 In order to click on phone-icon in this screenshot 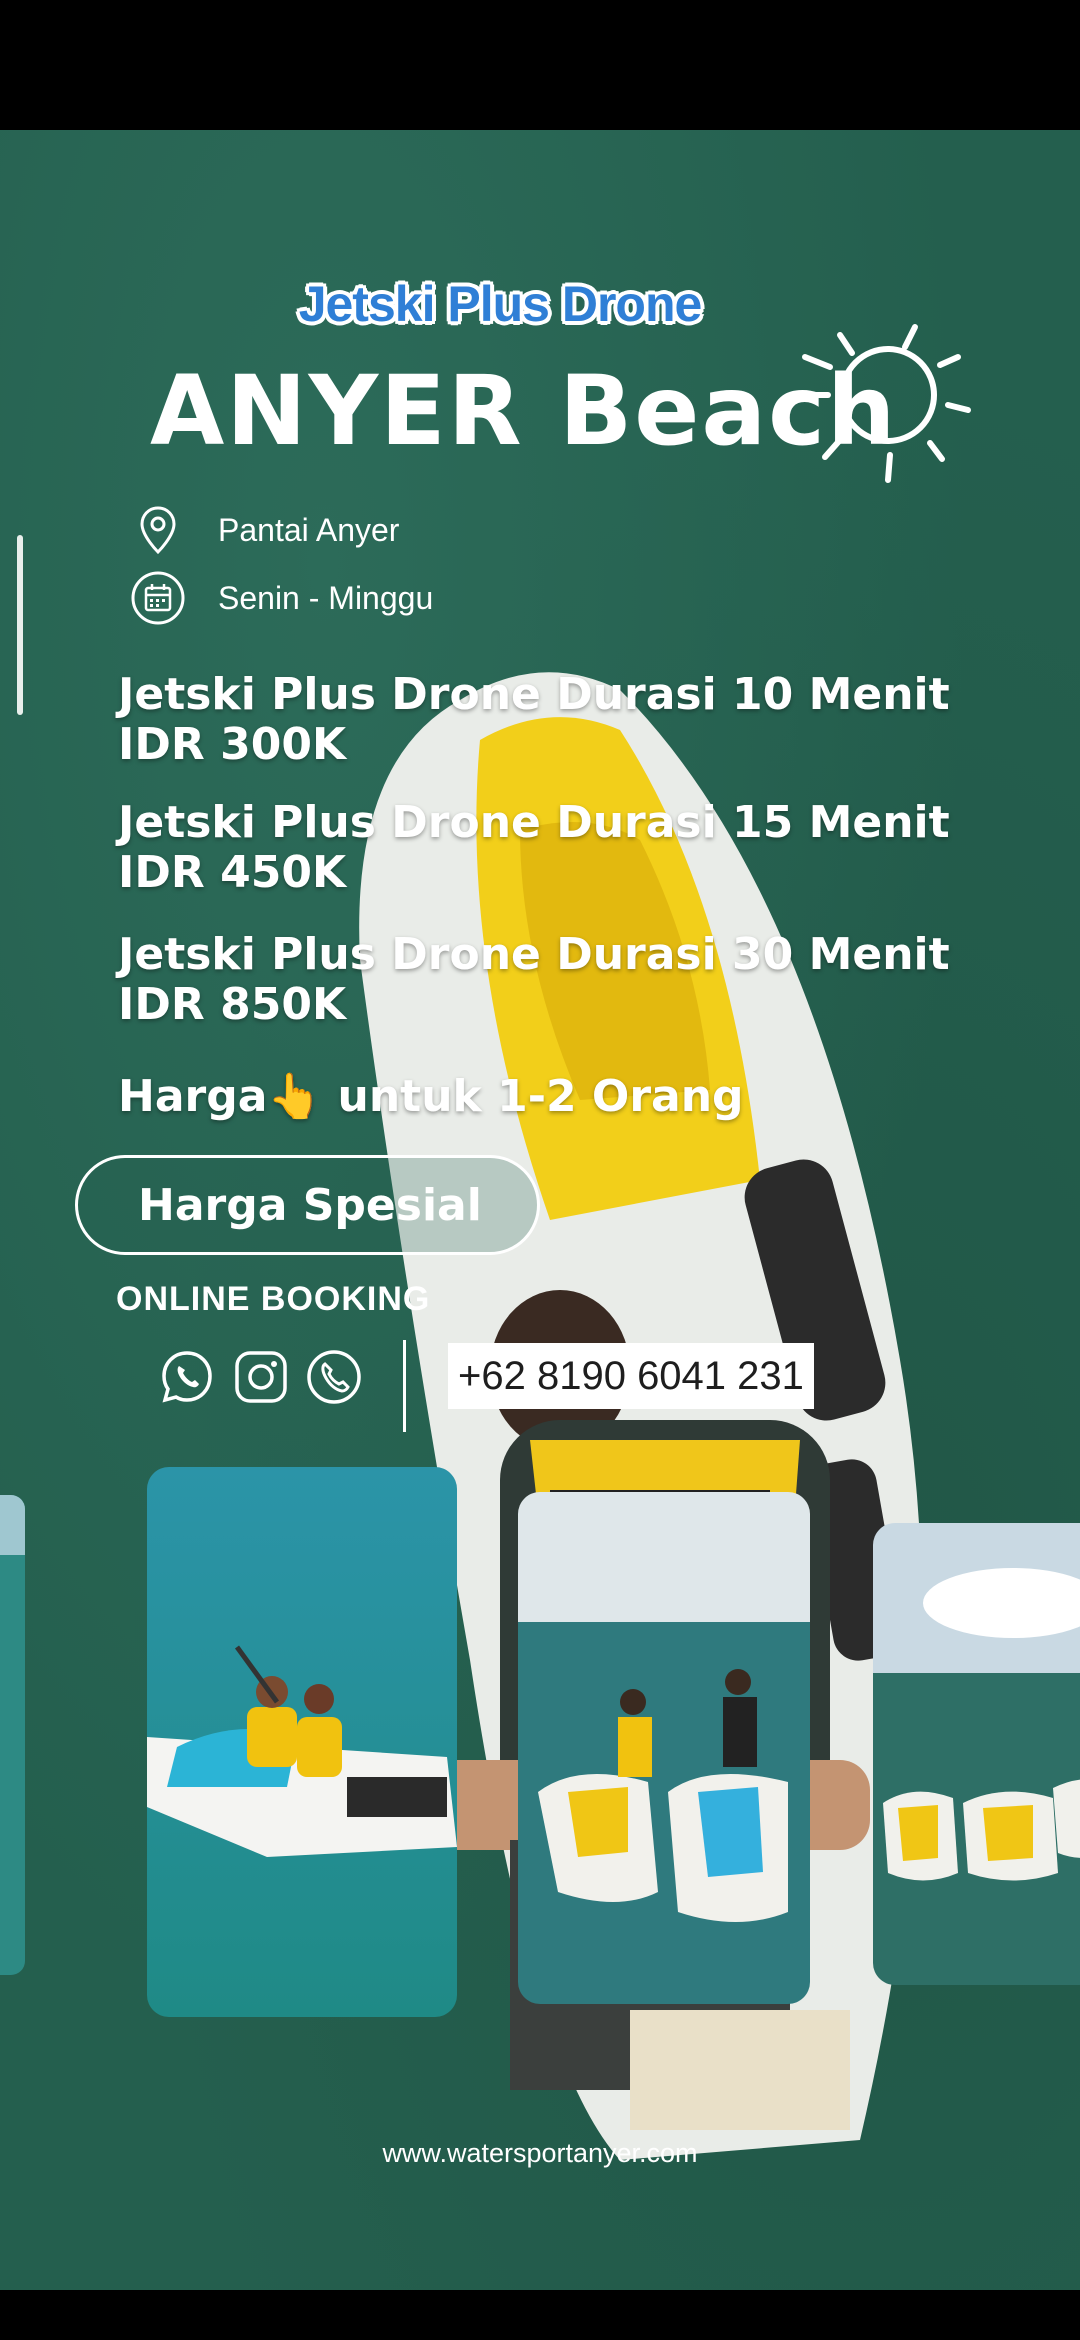, I will do `click(334, 1377)`.